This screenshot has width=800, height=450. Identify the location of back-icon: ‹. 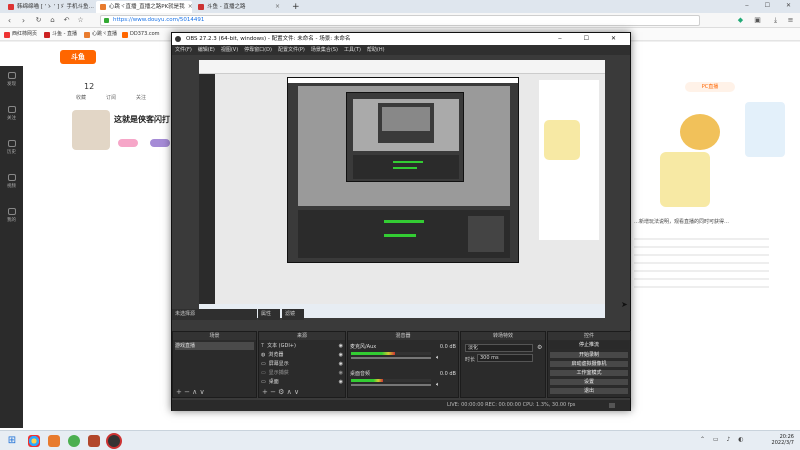
(9, 20).